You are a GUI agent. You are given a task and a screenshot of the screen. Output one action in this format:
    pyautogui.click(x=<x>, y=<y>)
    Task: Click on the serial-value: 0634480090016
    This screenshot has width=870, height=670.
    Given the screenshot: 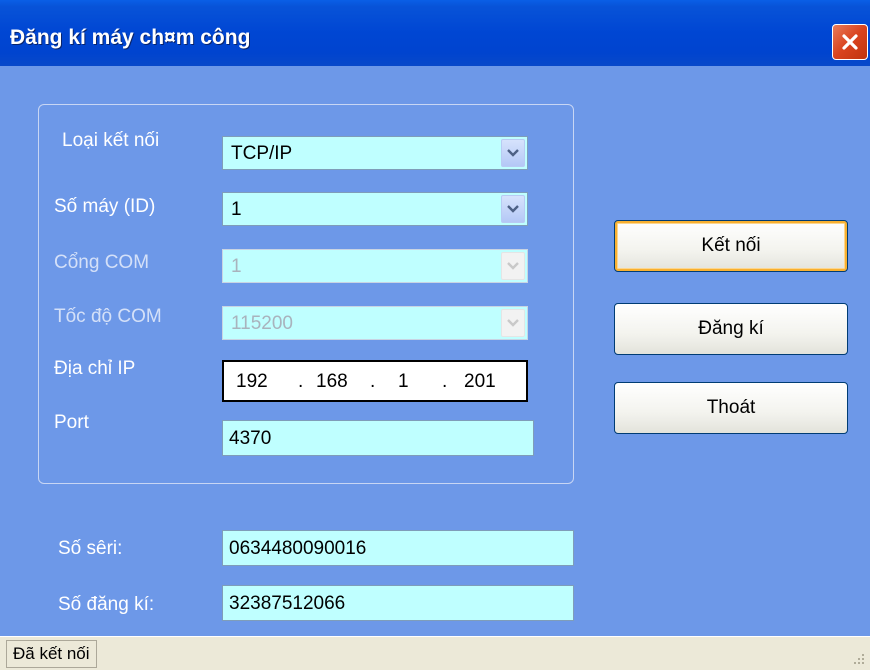 What is the action you would take?
    pyautogui.click(x=298, y=548)
    